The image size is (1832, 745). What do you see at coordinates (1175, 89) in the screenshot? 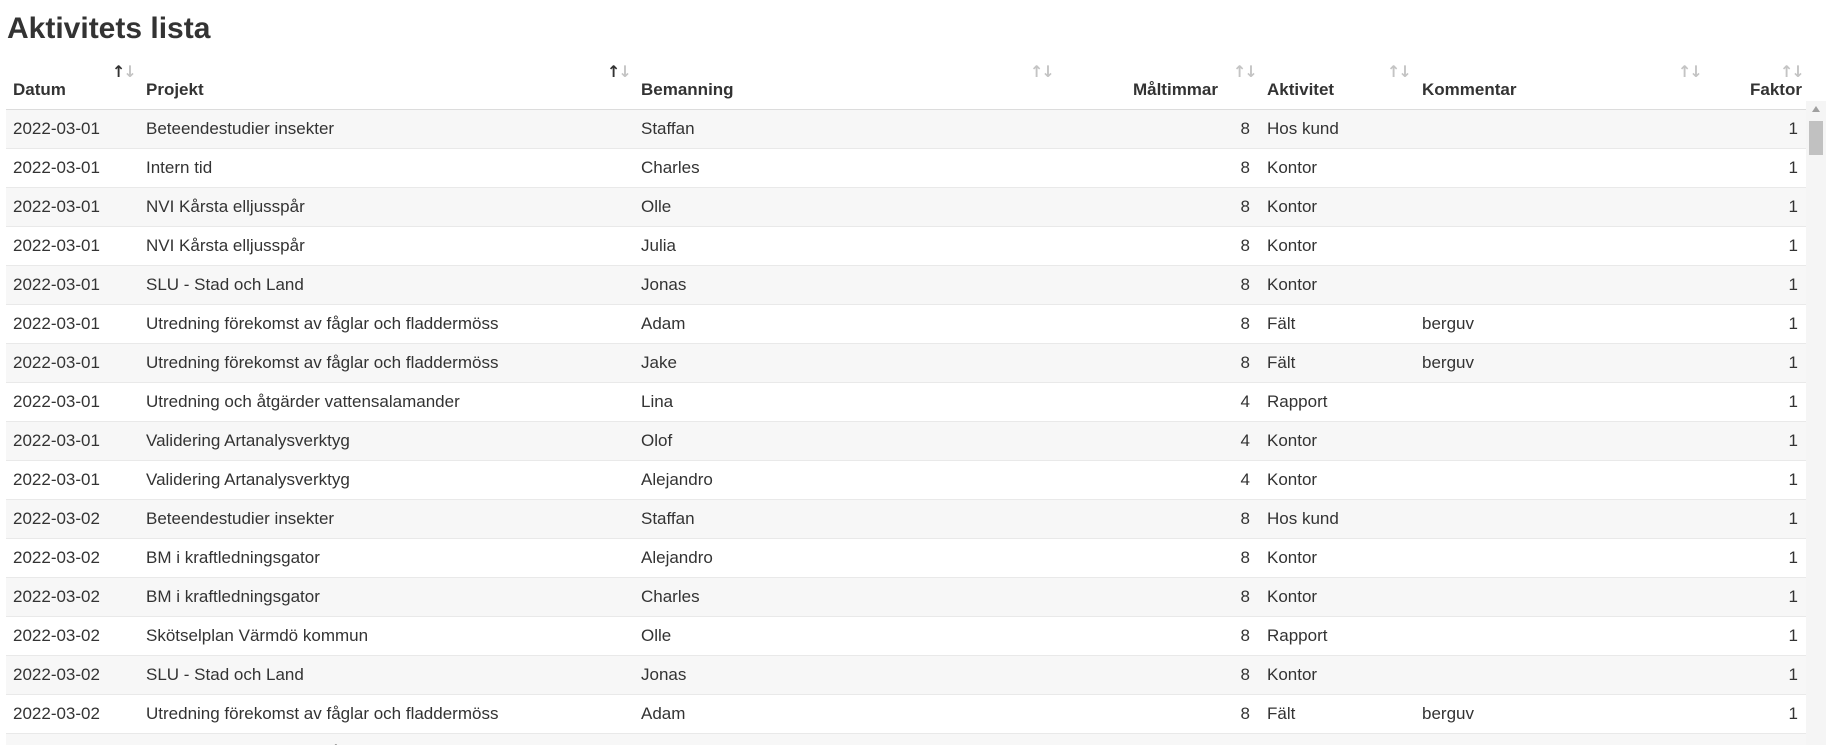
I see `column-label: Måltimmar` at bounding box center [1175, 89].